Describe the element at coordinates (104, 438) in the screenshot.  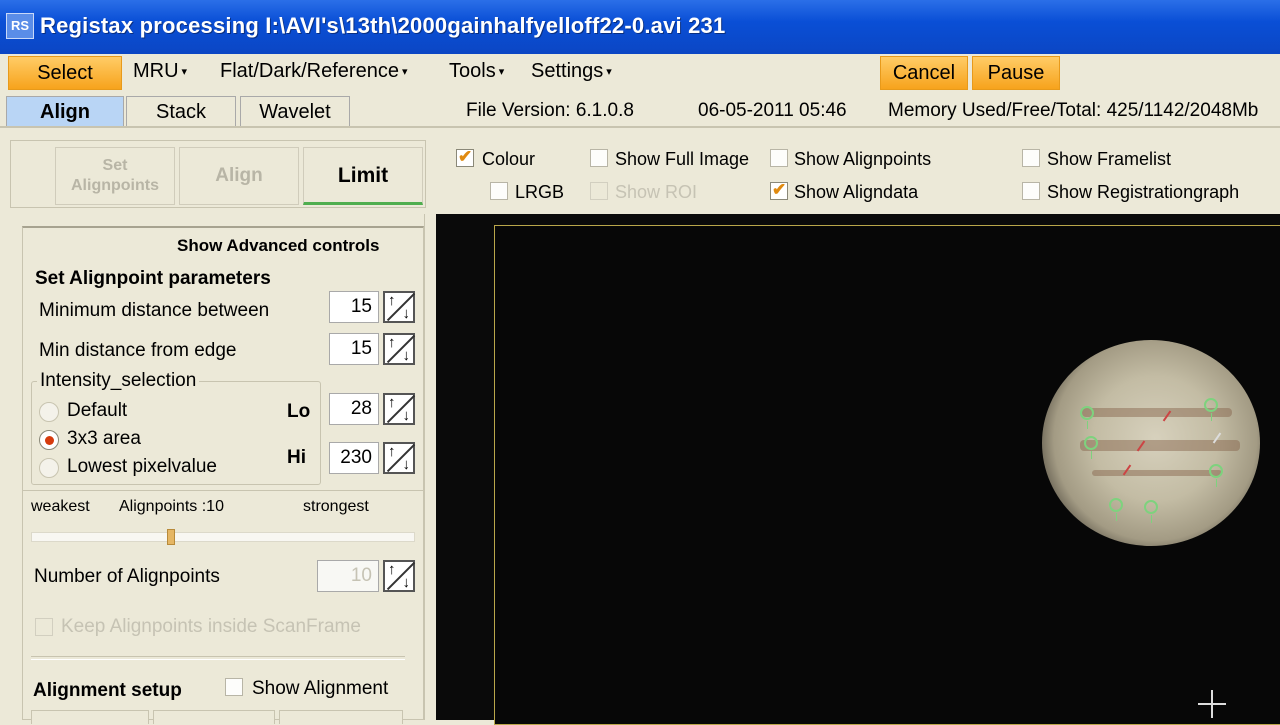
I see `radio-3x3-label: 3x3 area` at that location.